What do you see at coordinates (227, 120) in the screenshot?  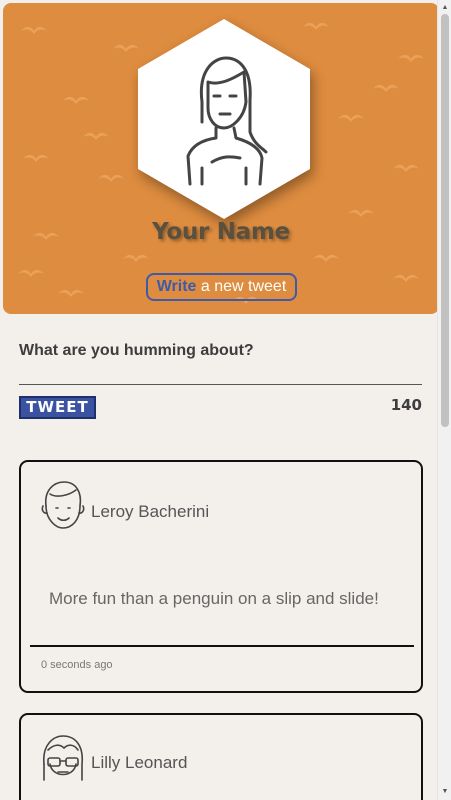 I see `girl-avatar-icon` at bounding box center [227, 120].